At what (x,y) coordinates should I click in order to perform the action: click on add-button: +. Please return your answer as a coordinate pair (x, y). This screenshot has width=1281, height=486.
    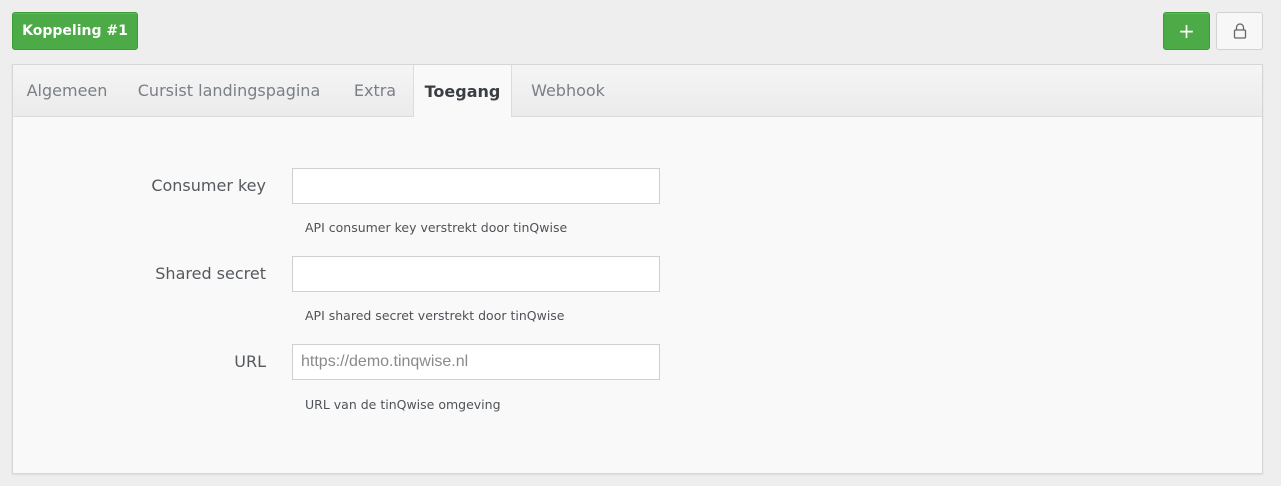
    Looking at the image, I should click on (1186, 31).